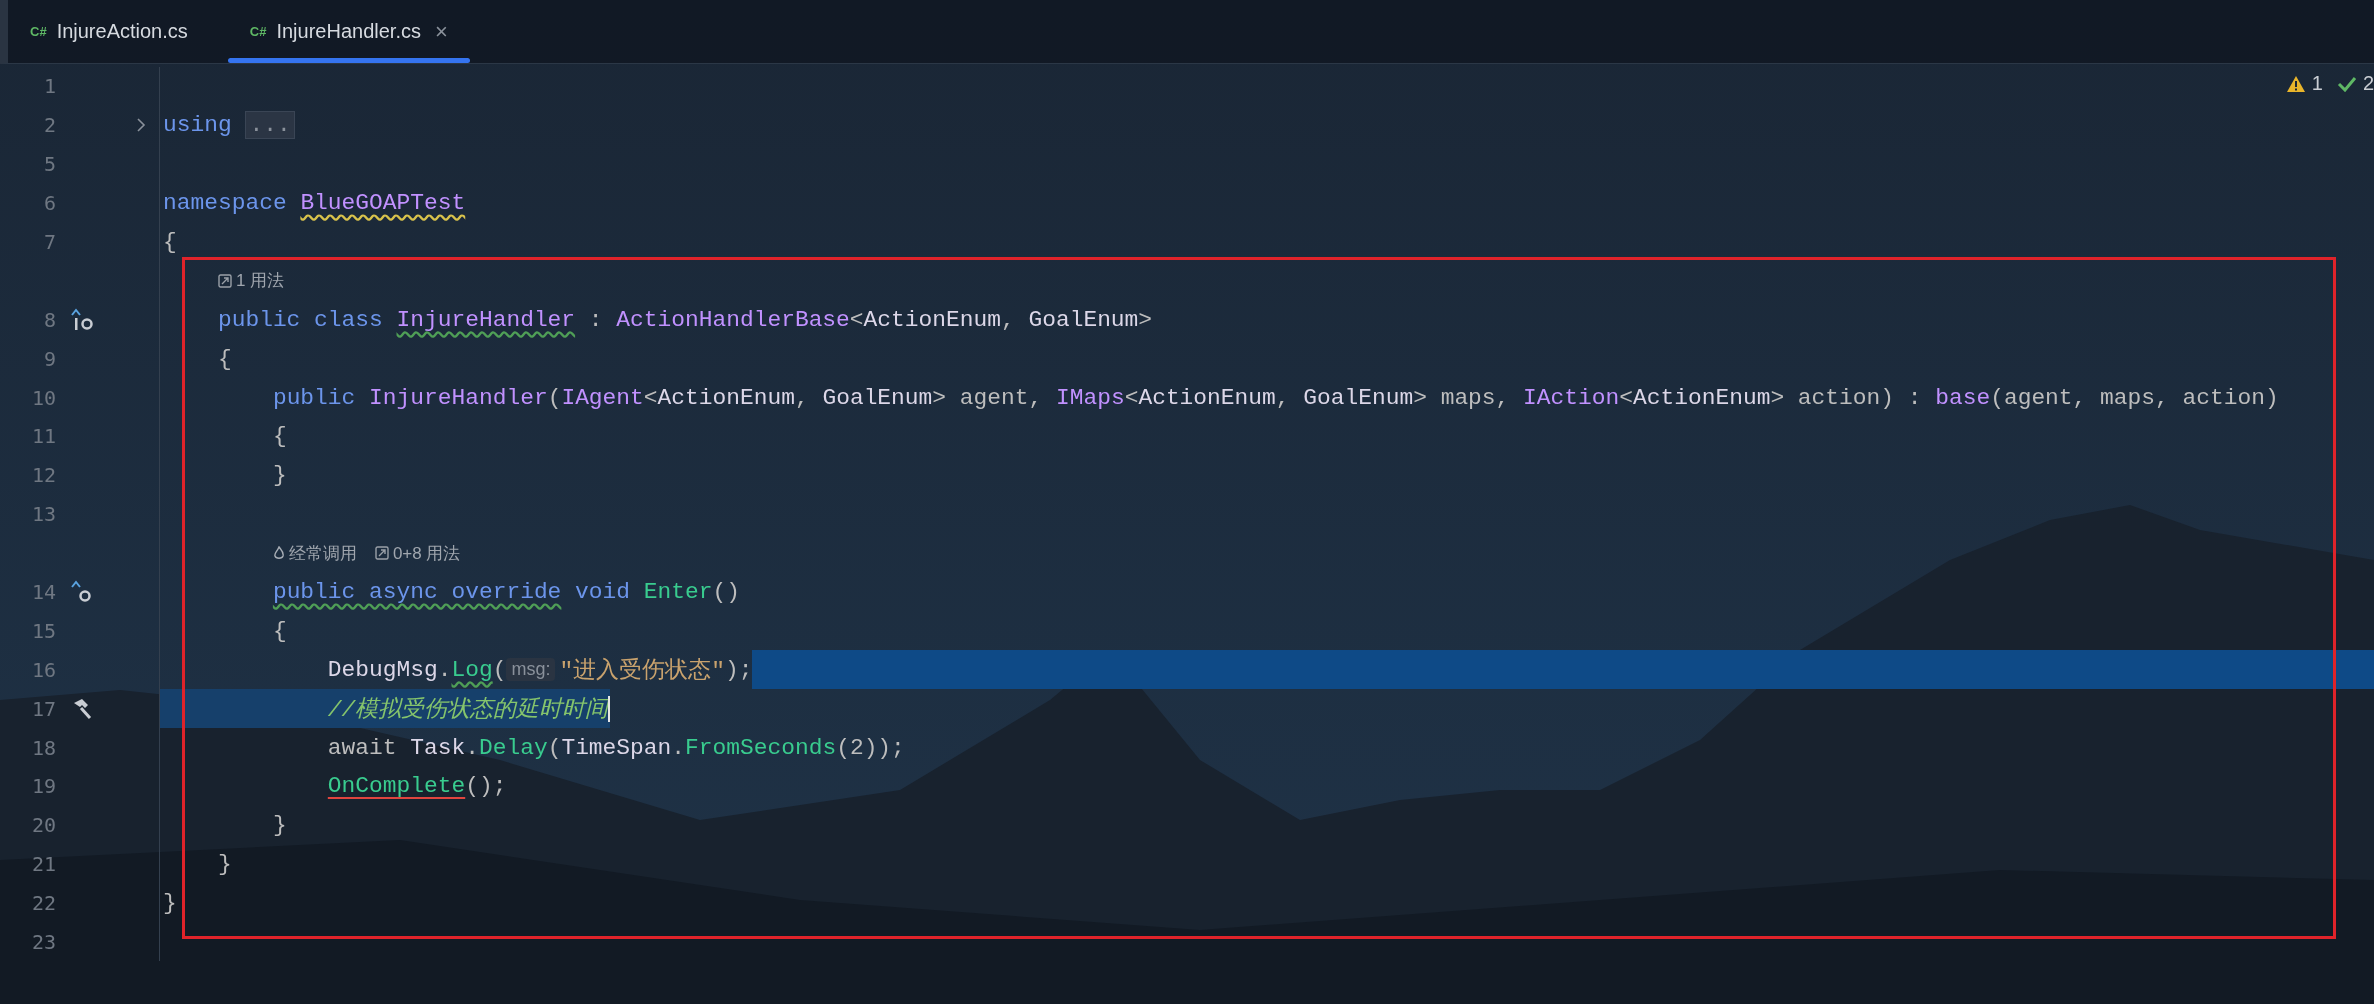  What do you see at coordinates (603, 592) in the screenshot?
I see `keyword: void` at bounding box center [603, 592].